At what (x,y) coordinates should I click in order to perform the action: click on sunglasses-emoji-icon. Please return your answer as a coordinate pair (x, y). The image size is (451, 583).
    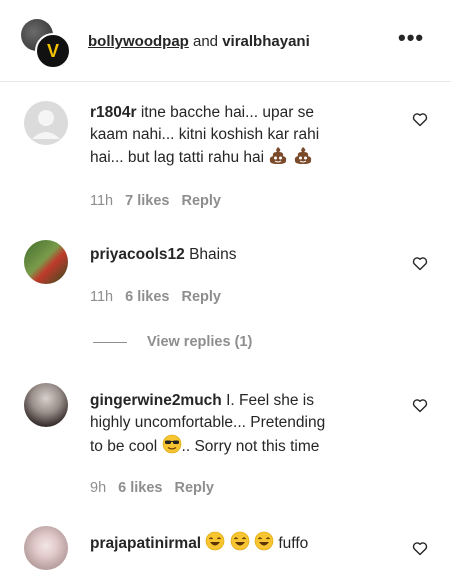
    Looking at the image, I should click on (171, 444).